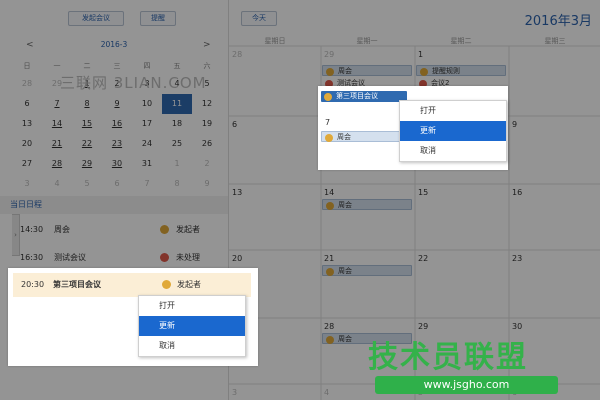 The width and height of the screenshot is (600, 400). Describe the element at coordinates (207, 144) in the screenshot. I see `mini-day: 26` at that location.